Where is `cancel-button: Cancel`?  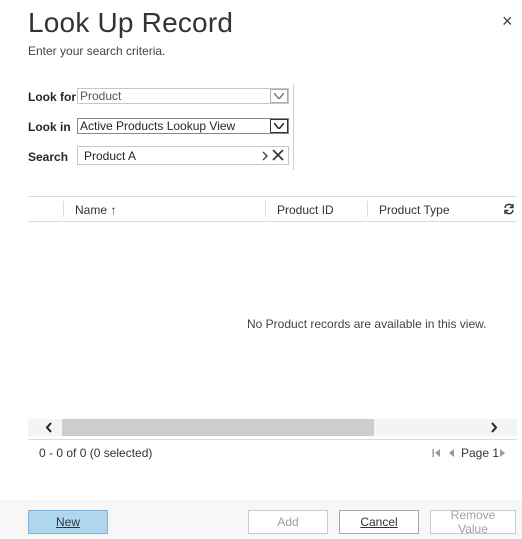 cancel-button: Cancel is located at coordinates (379, 522).